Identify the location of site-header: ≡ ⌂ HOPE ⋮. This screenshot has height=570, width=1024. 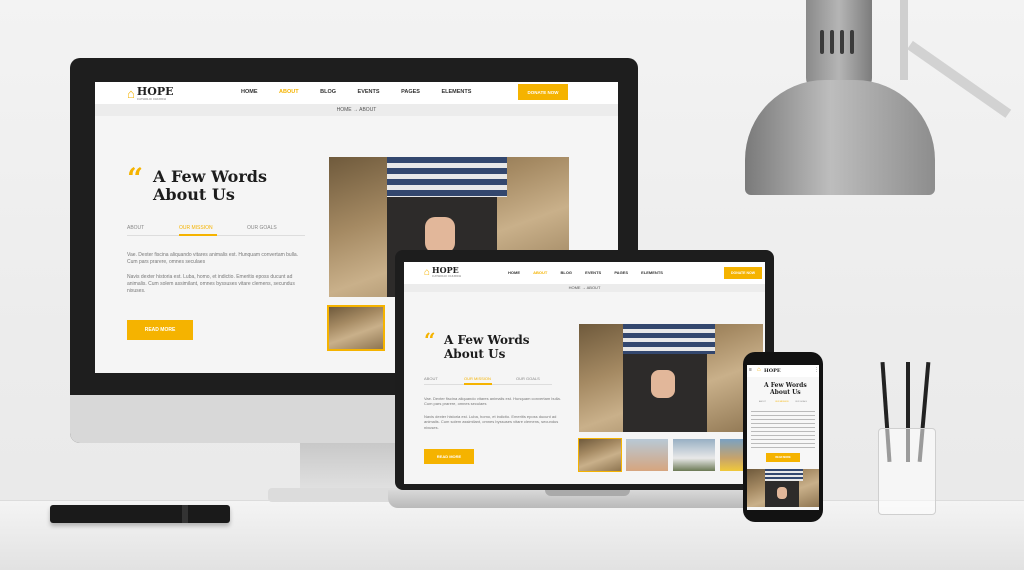
(783, 371).